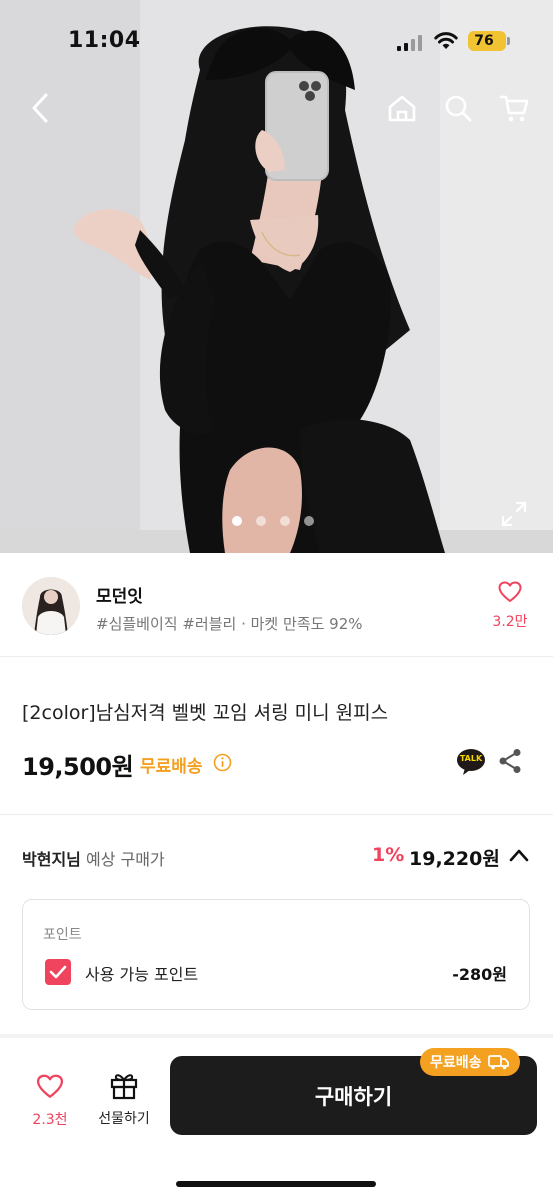 This screenshot has width=553, height=1200. Describe the element at coordinates (124, 1087) in the screenshot. I see `gift-icon` at that location.